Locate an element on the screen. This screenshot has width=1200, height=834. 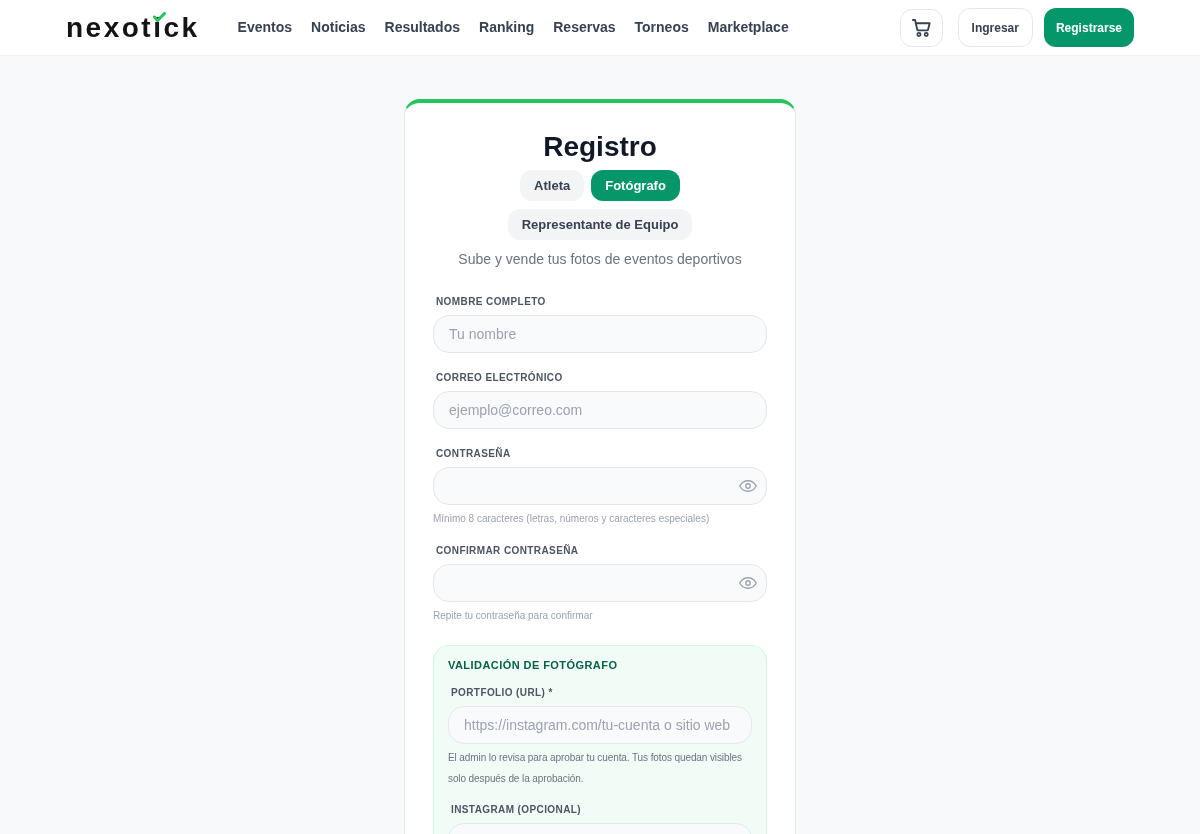
field-label: CONTRASEÑA is located at coordinates (473, 454).